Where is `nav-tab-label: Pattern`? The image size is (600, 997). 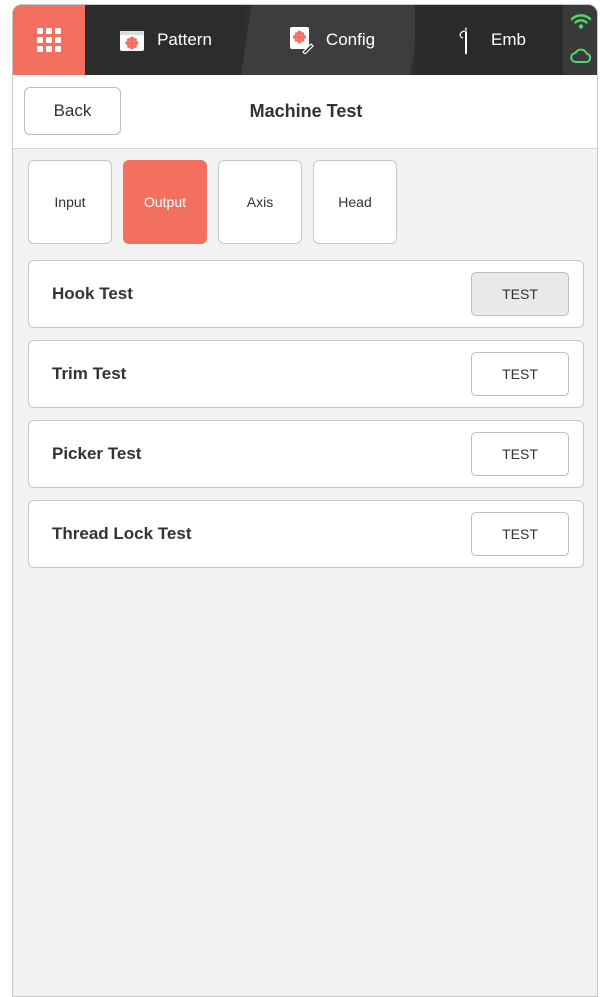 nav-tab-label: Pattern is located at coordinates (184, 39).